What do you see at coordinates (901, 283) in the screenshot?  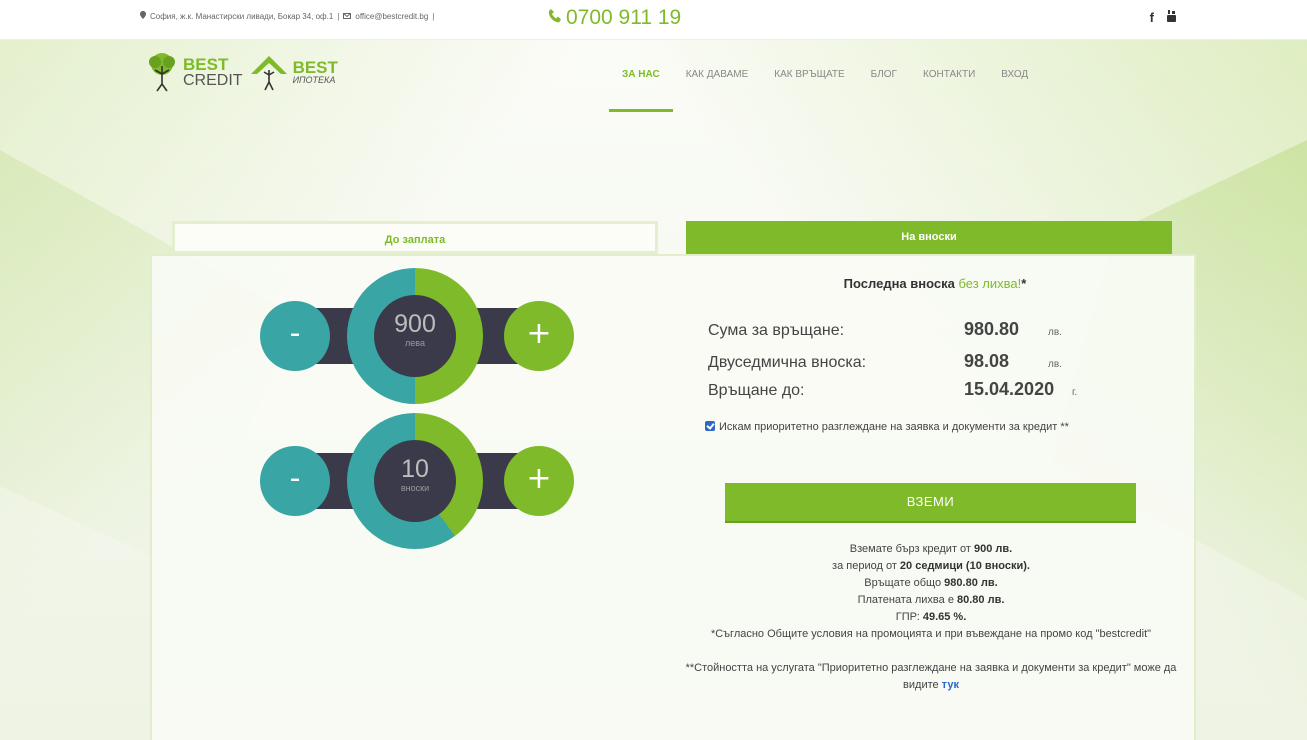 I see `headline-prefix: Последна вноска` at bounding box center [901, 283].